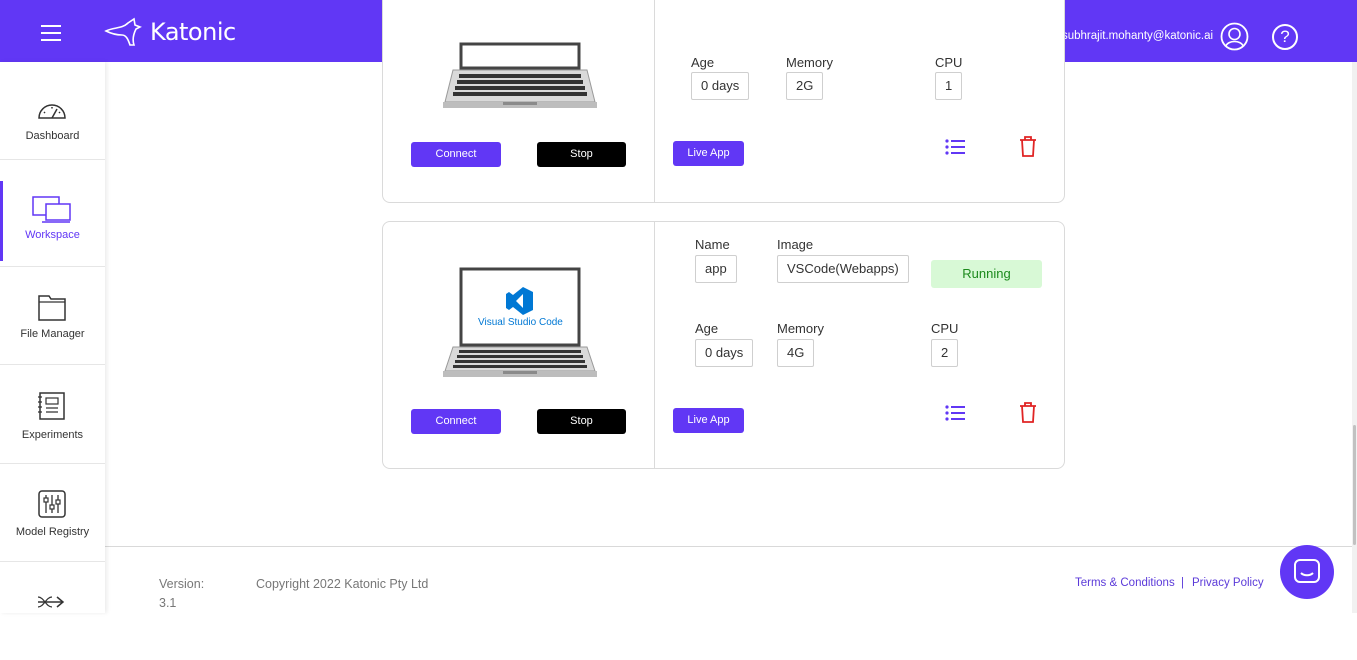  What do you see at coordinates (1137, 36) in the screenshot?
I see `user-email: subhrajit.mohanty@katonic.ai` at bounding box center [1137, 36].